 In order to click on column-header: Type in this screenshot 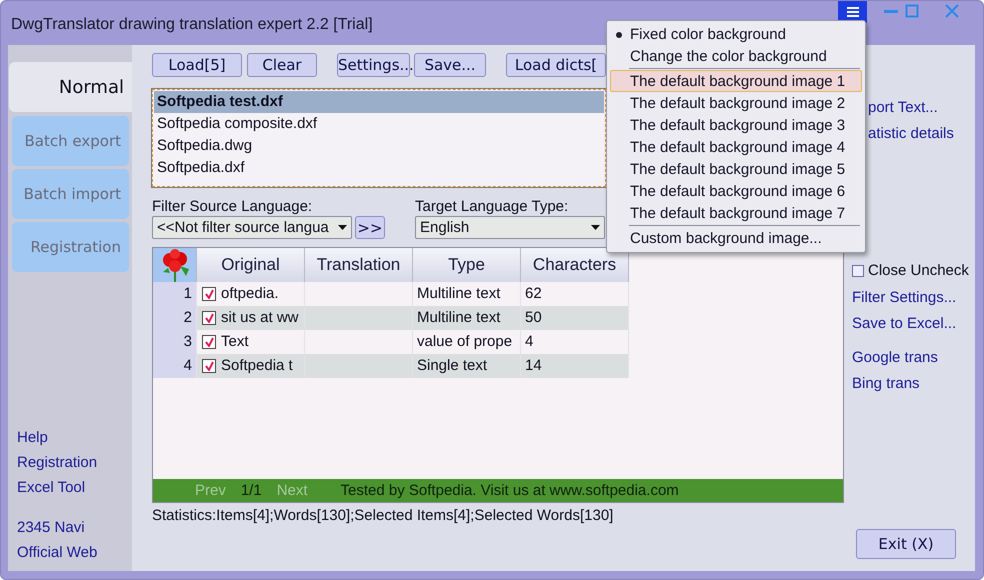, I will do `click(467, 265)`.